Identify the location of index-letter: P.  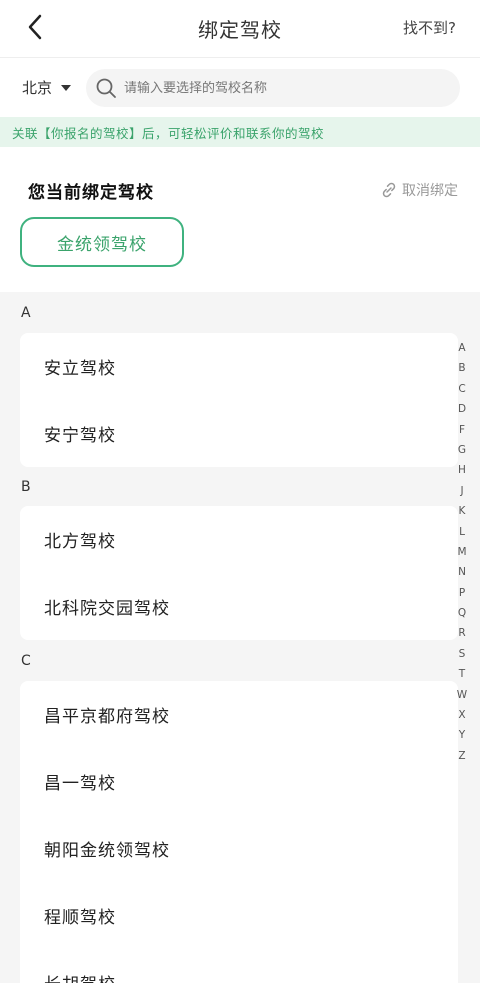
(462, 593).